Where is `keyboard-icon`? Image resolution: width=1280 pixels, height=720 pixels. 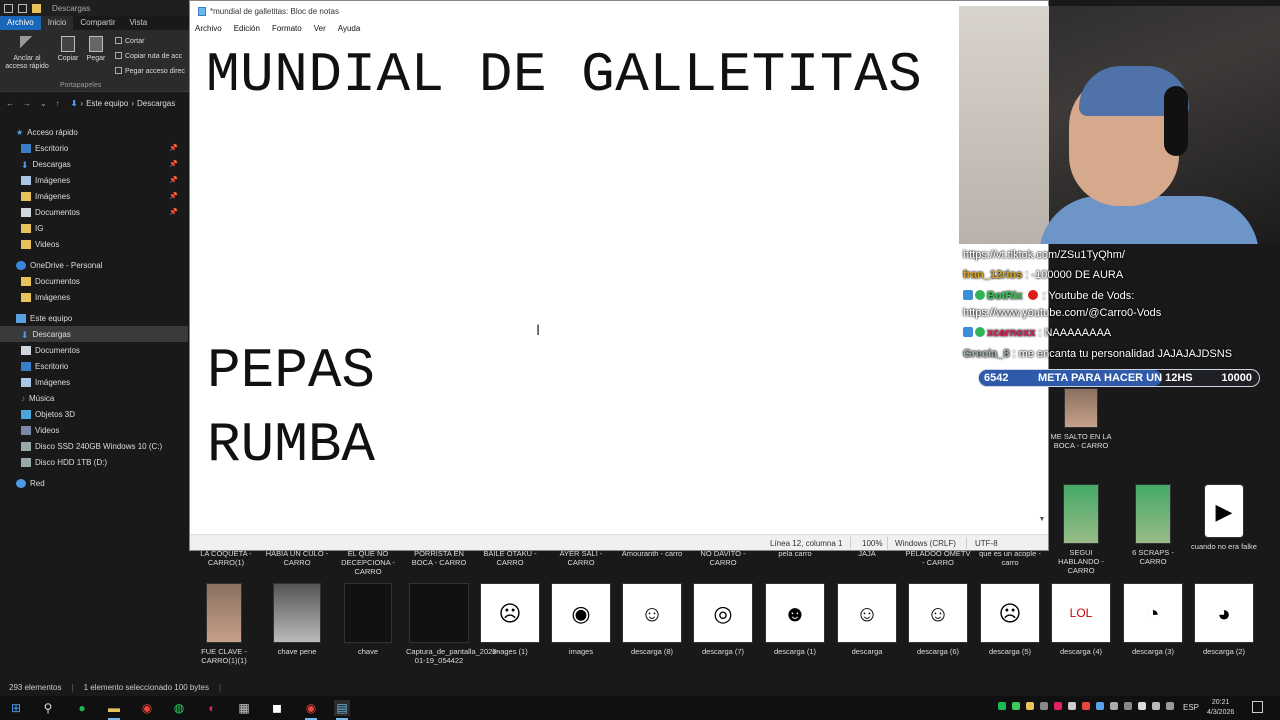 keyboard-icon is located at coordinates (1170, 706).